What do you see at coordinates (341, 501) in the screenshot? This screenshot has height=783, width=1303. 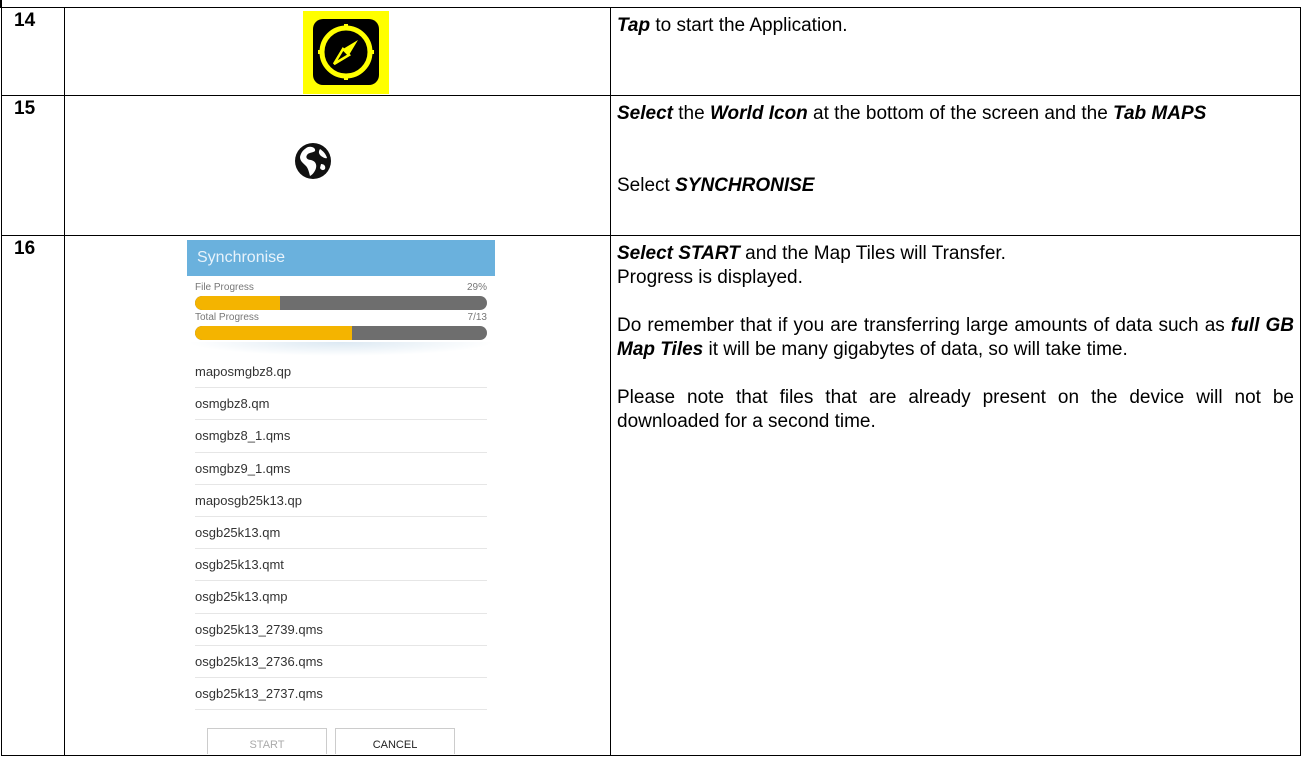 I see `file-list-item: maposgb25k13.qp` at bounding box center [341, 501].